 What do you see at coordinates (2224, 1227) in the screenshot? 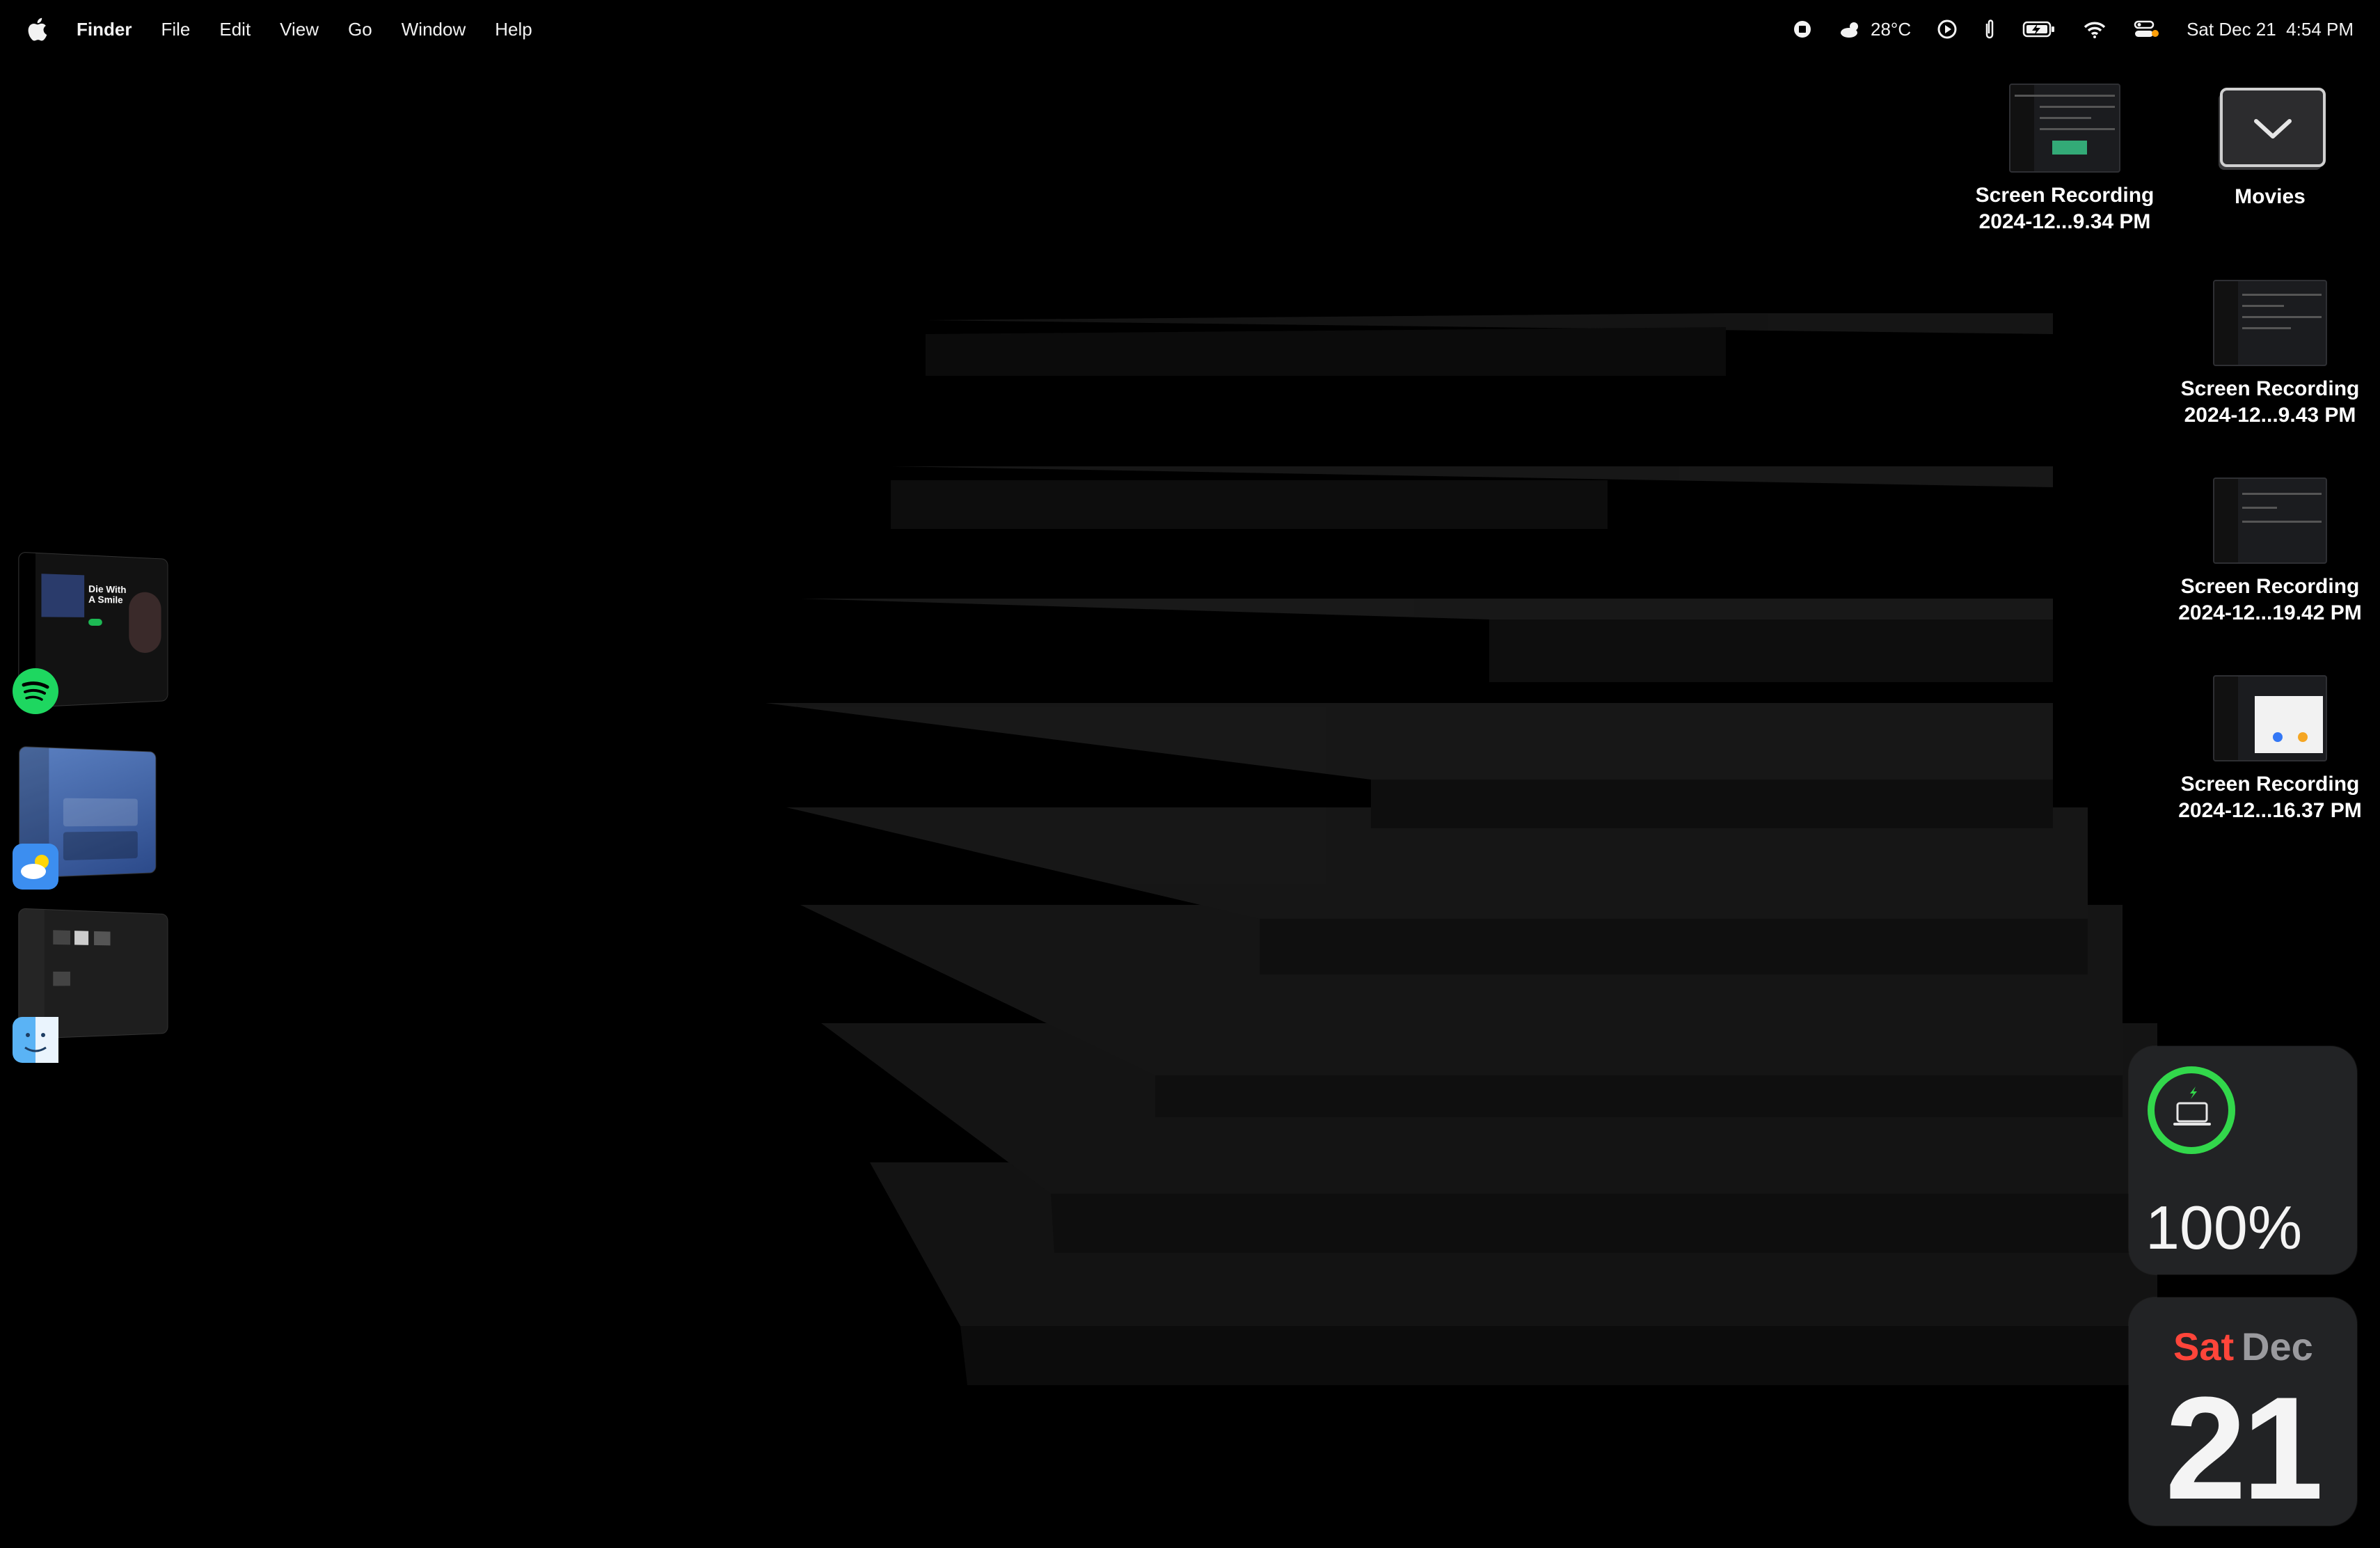
I see `battery-percentage: 100%` at bounding box center [2224, 1227].